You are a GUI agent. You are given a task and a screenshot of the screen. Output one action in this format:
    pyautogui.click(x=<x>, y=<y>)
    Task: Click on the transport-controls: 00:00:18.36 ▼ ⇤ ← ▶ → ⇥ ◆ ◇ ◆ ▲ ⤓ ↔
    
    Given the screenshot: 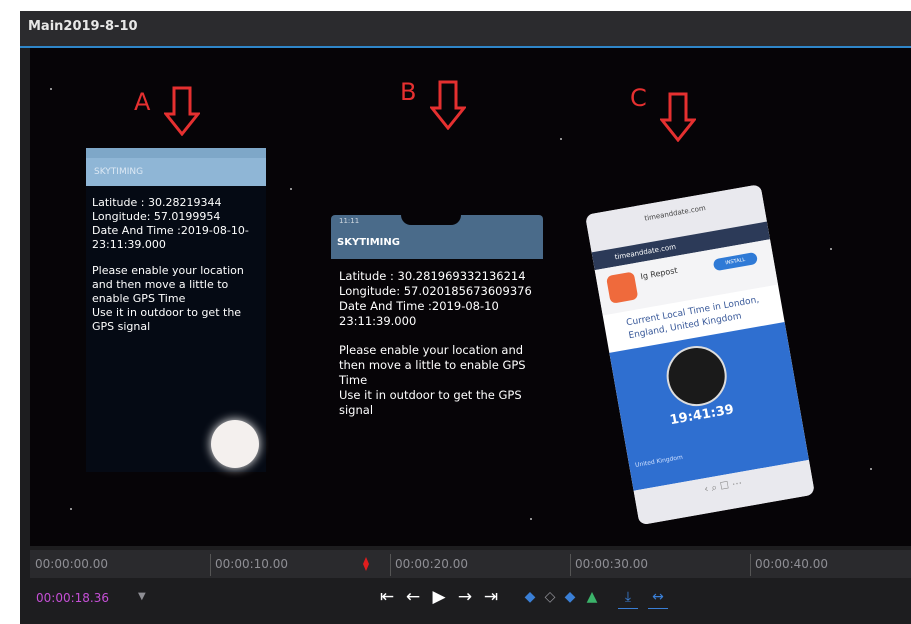 What is the action you would take?
    pyautogui.click(x=465, y=602)
    